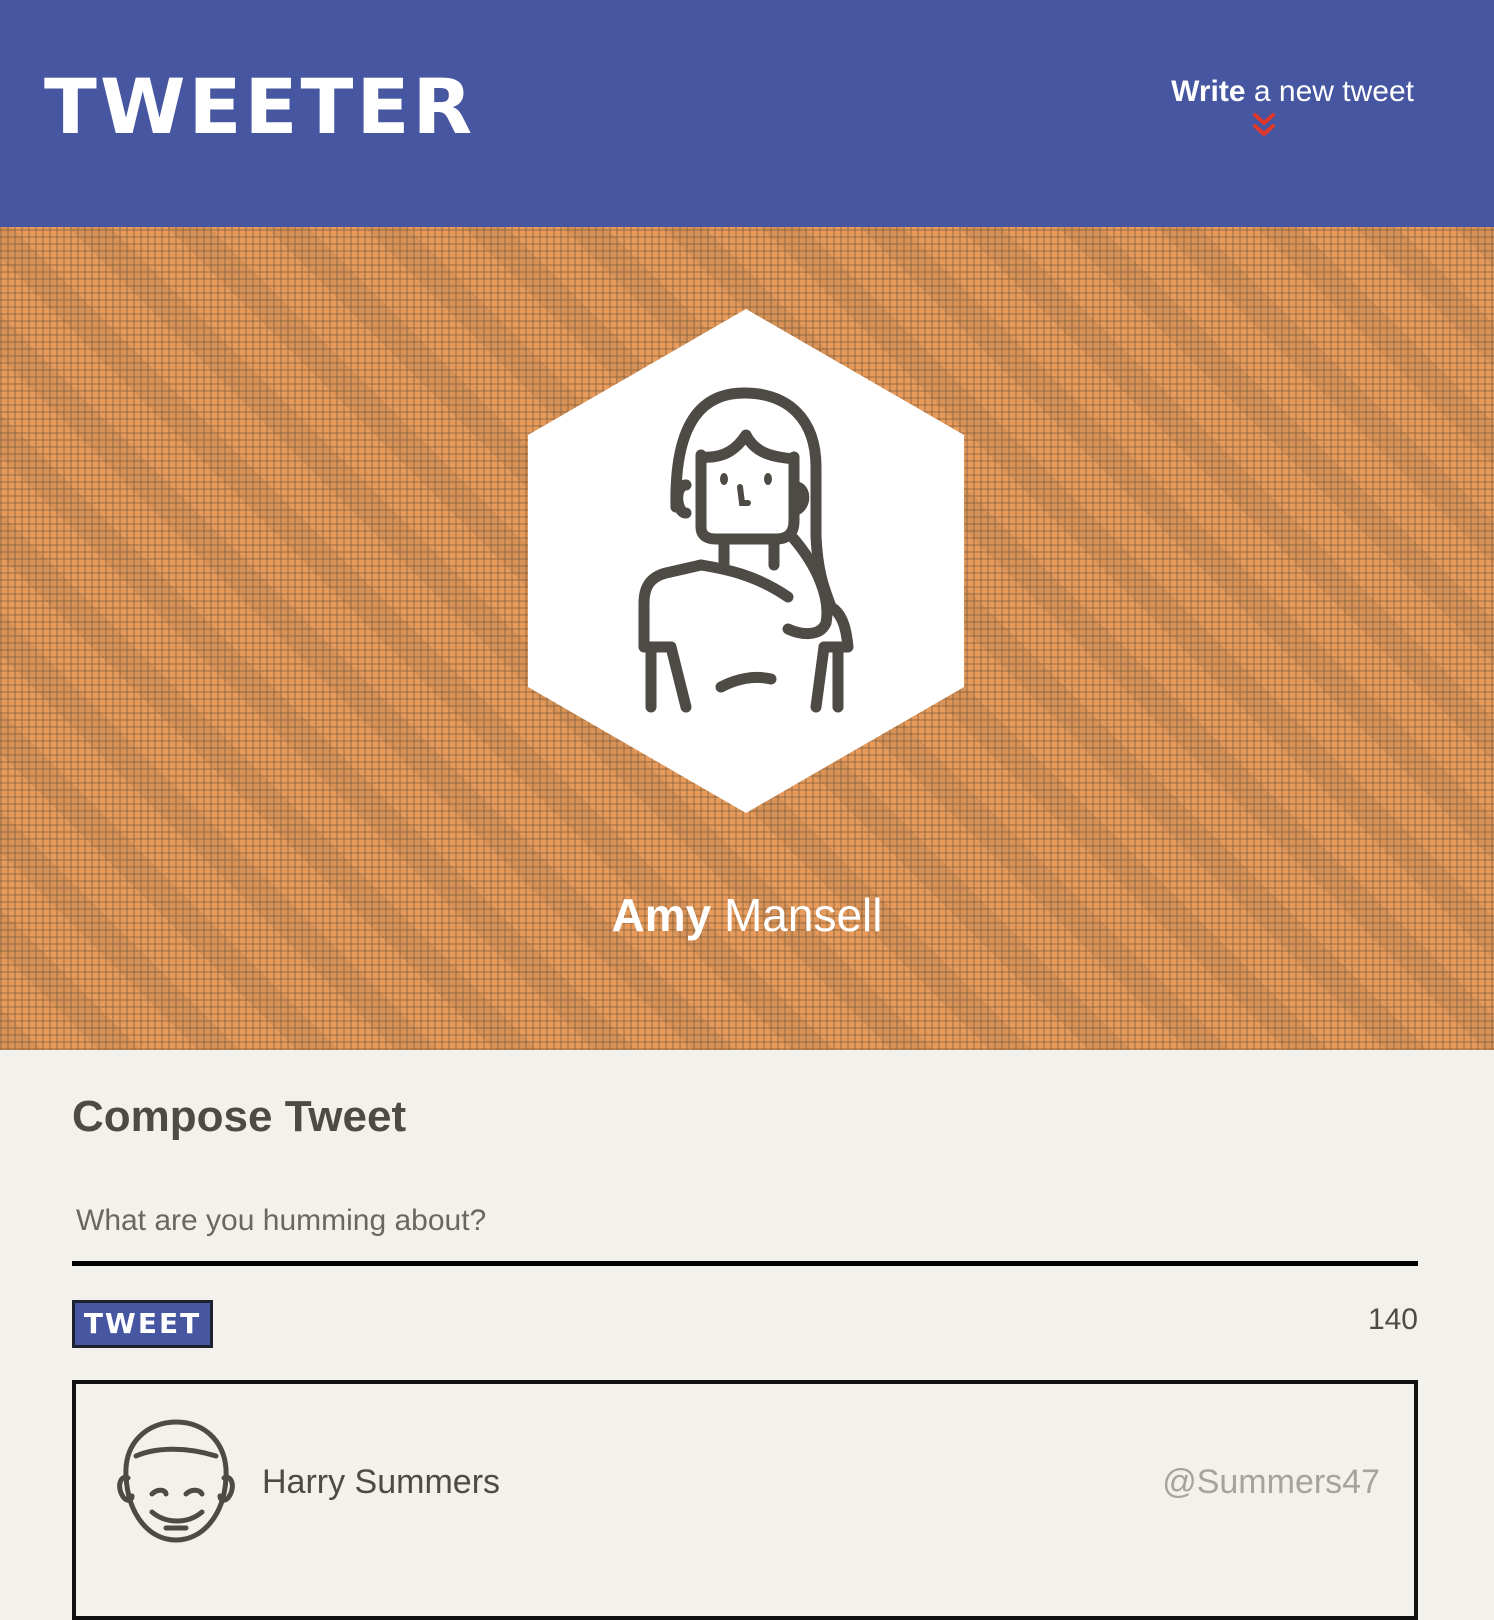 This screenshot has width=1494, height=1620. I want to click on profile-name: Amy Mansell, so click(747, 915).